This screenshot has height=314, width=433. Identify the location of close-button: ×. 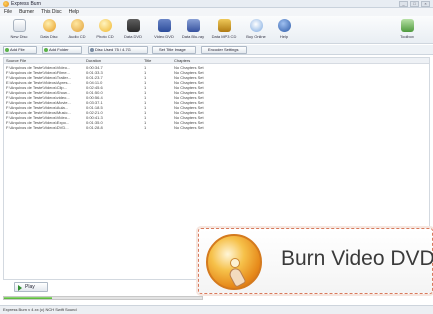
(425, 4).